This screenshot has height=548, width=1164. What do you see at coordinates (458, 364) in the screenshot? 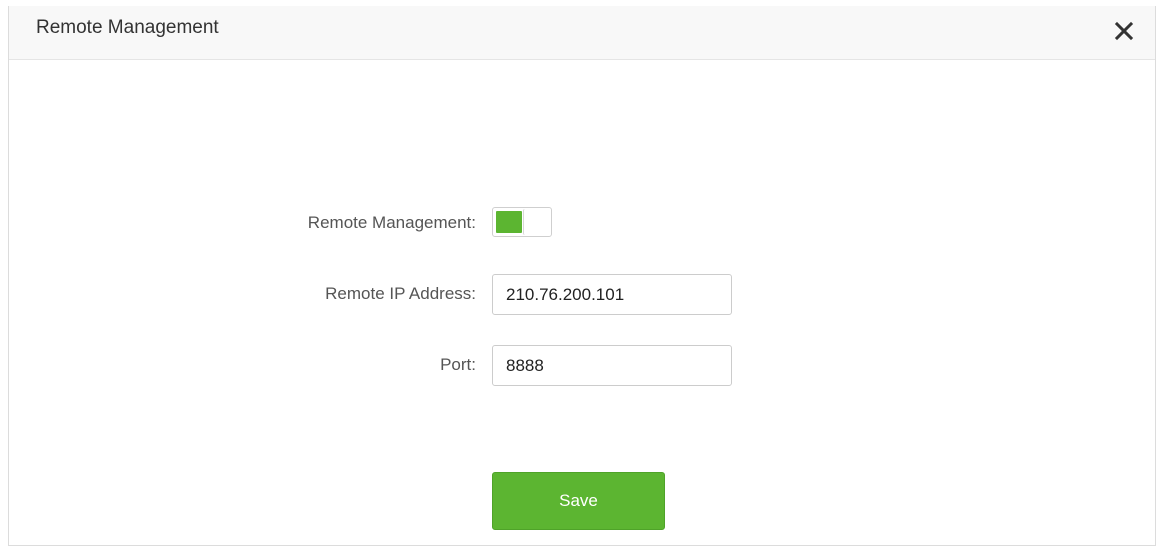
I see `port-label: Port:` at bounding box center [458, 364].